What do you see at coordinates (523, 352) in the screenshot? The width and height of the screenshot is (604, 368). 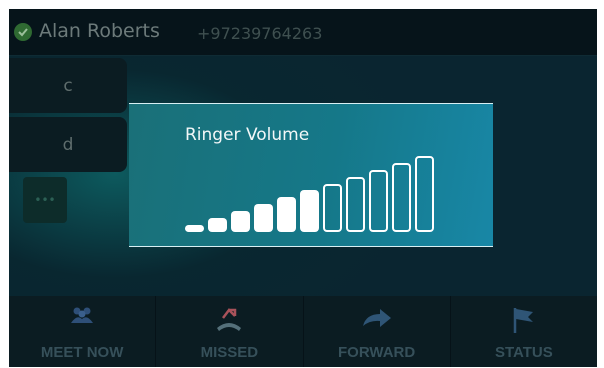 I see `status-label: STATUS` at bounding box center [523, 352].